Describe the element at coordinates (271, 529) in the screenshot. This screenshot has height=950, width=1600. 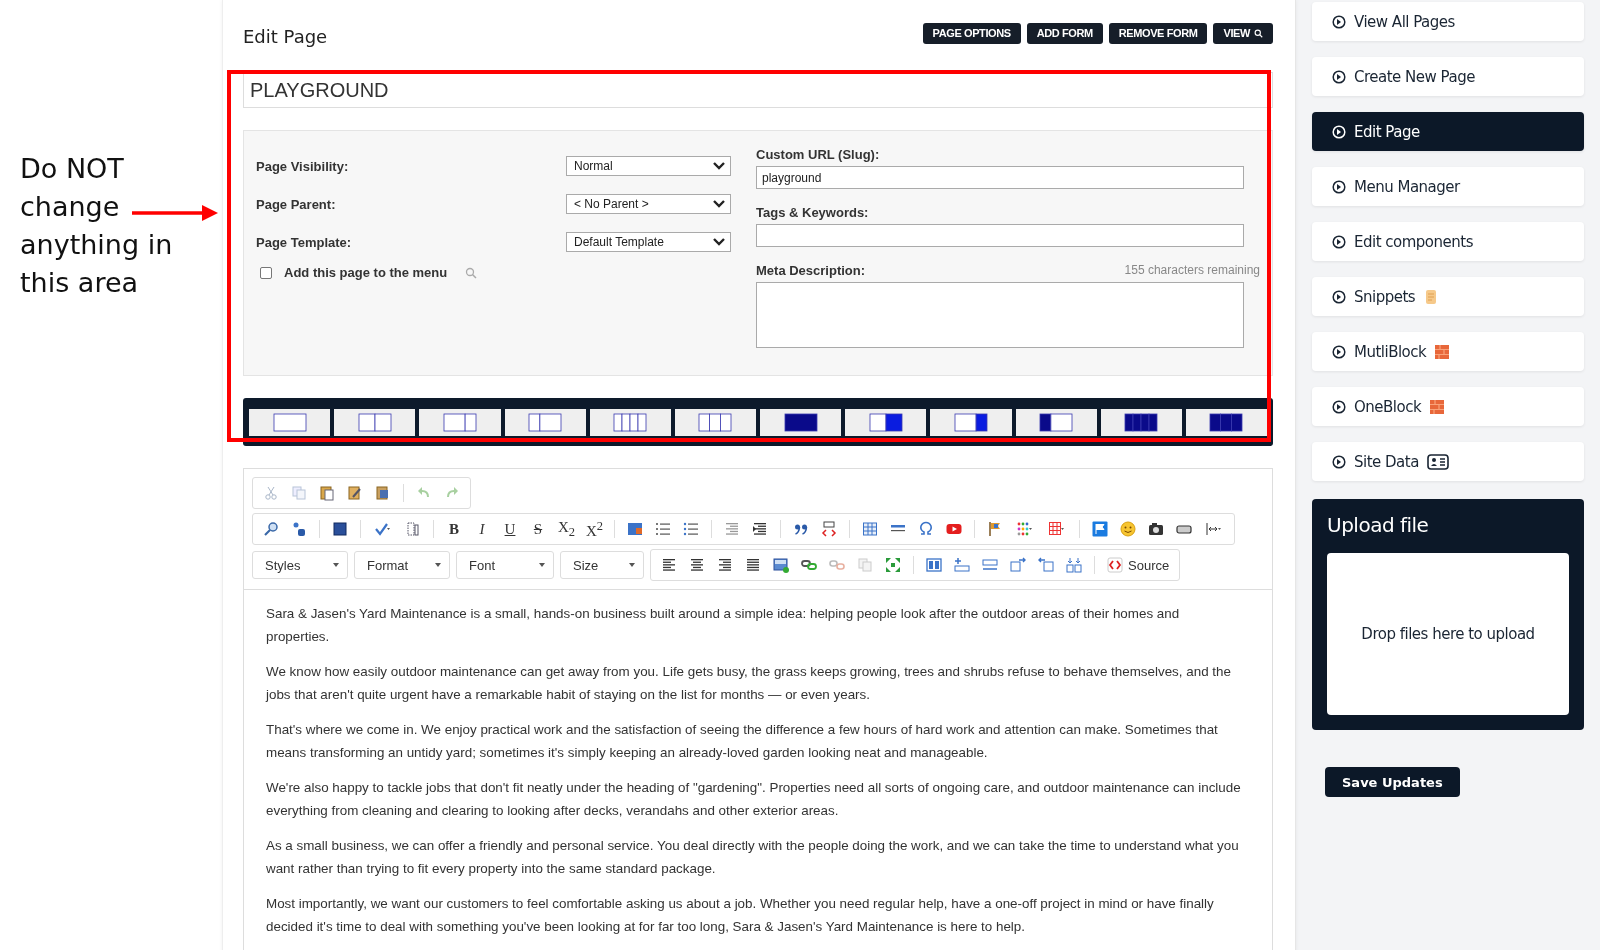
I see `search-icon` at that location.